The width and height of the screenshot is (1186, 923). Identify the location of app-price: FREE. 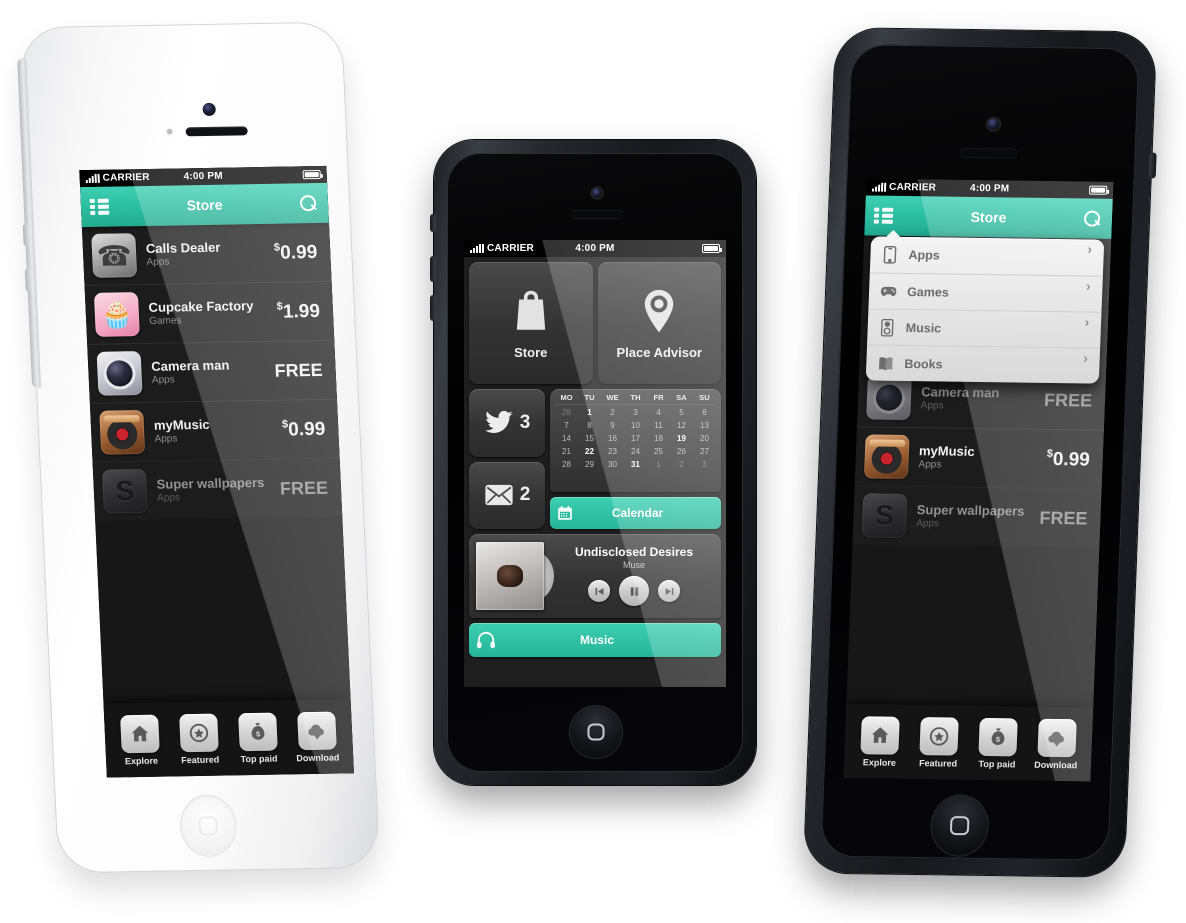
(304, 488).